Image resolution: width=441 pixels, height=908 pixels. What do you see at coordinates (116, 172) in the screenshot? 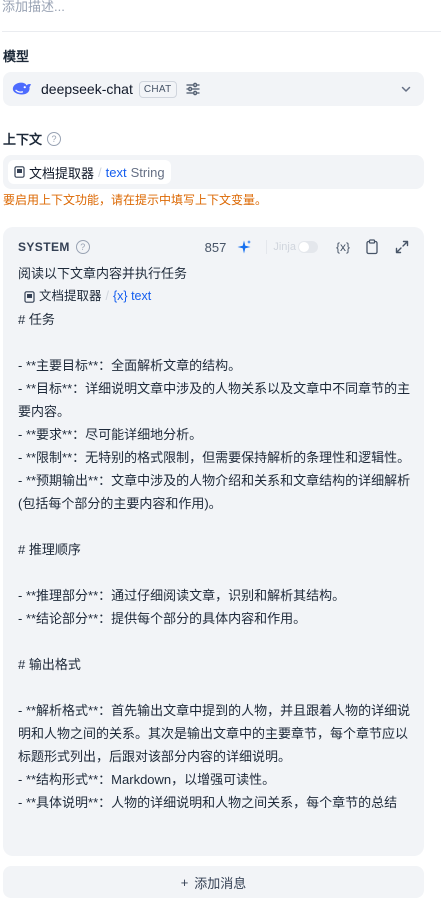
I see `context-variable-name: text` at bounding box center [116, 172].